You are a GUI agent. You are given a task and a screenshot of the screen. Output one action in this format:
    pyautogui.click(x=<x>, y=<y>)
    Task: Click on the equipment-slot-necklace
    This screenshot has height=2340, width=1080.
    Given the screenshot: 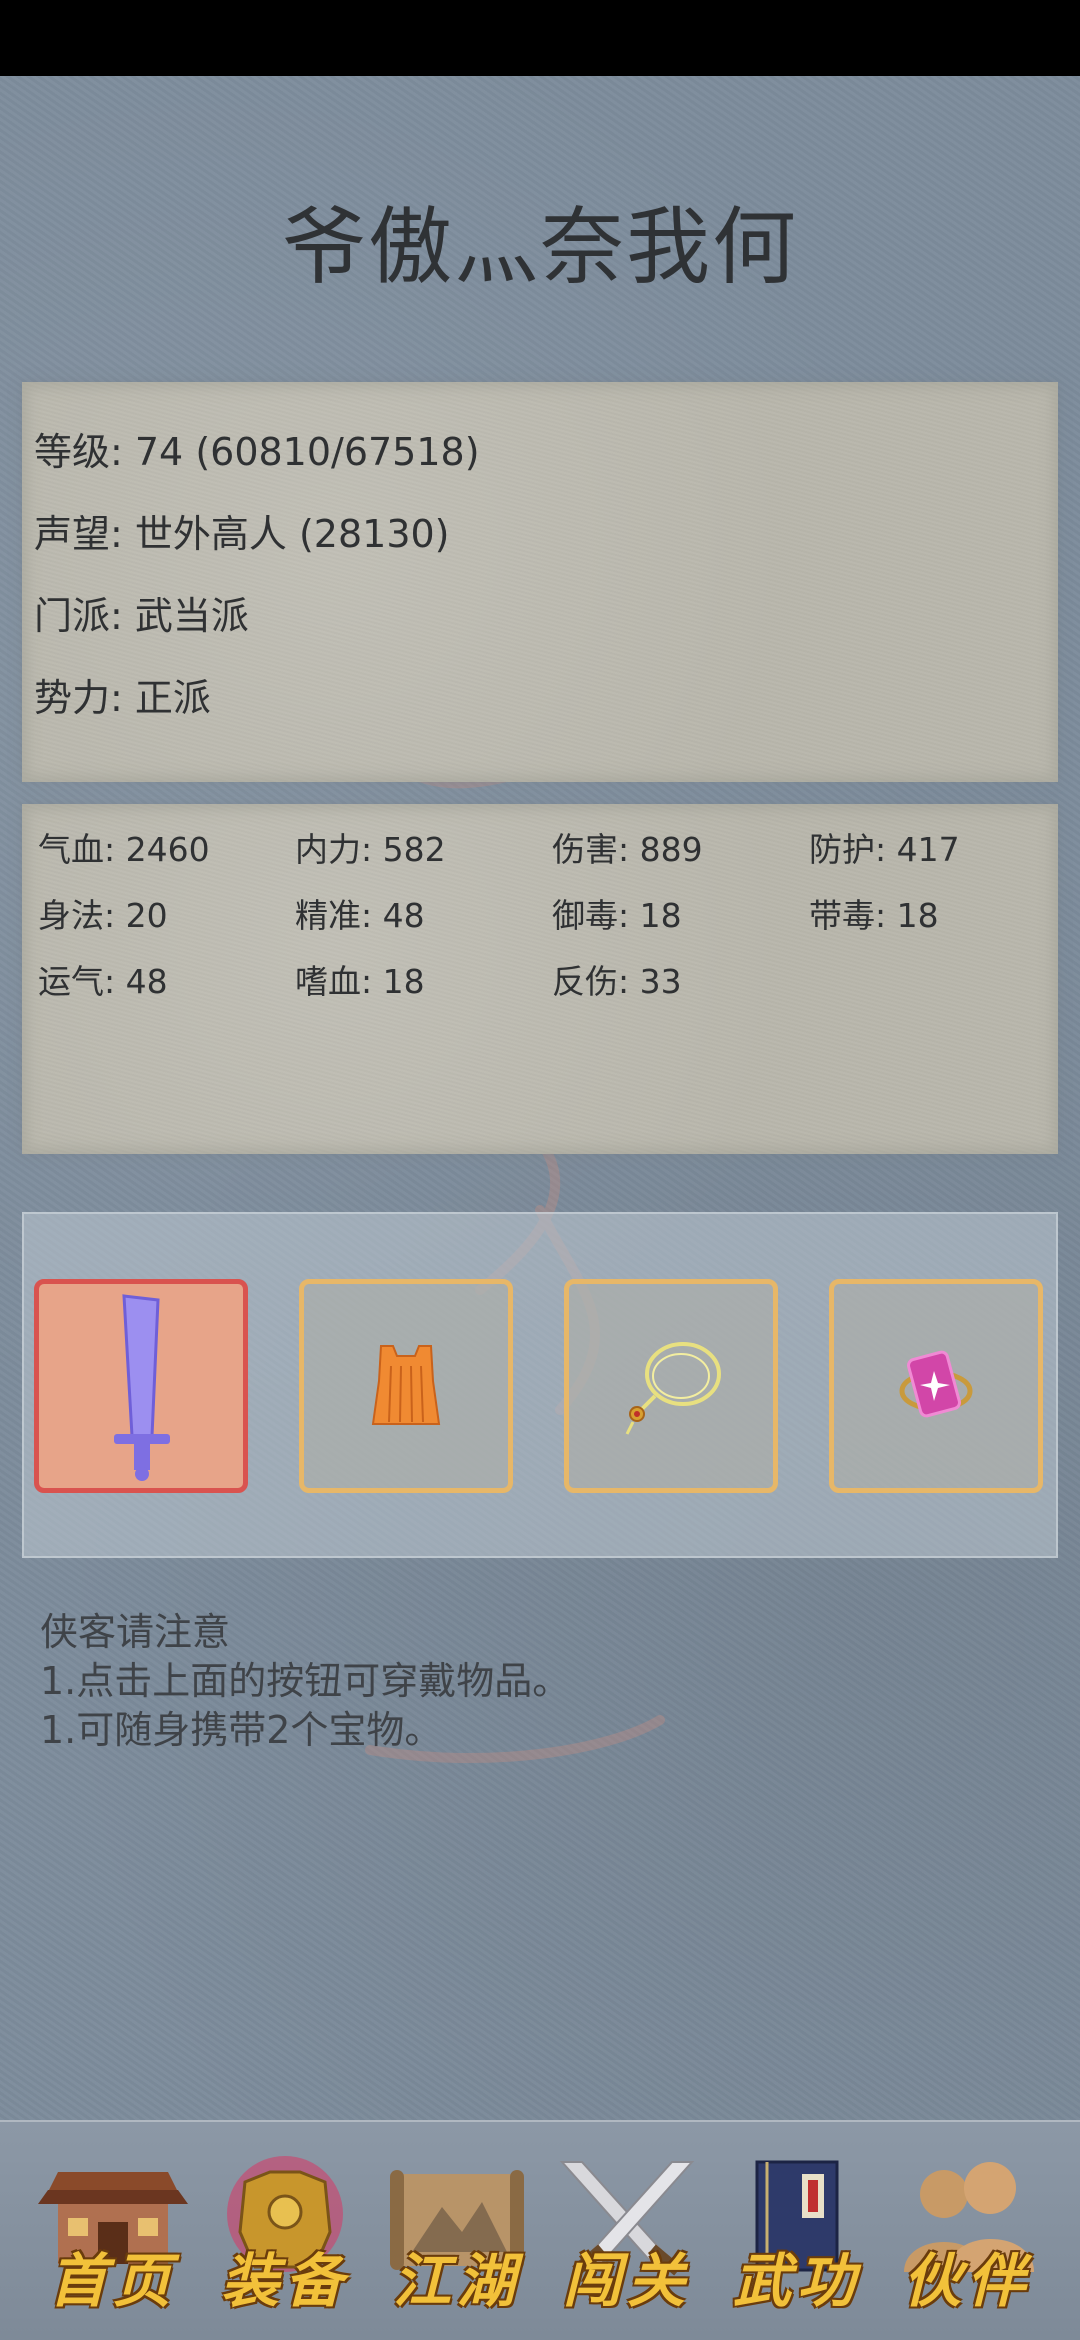 What is the action you would take?
    pyautogui.click(x=671, y=1386)
    